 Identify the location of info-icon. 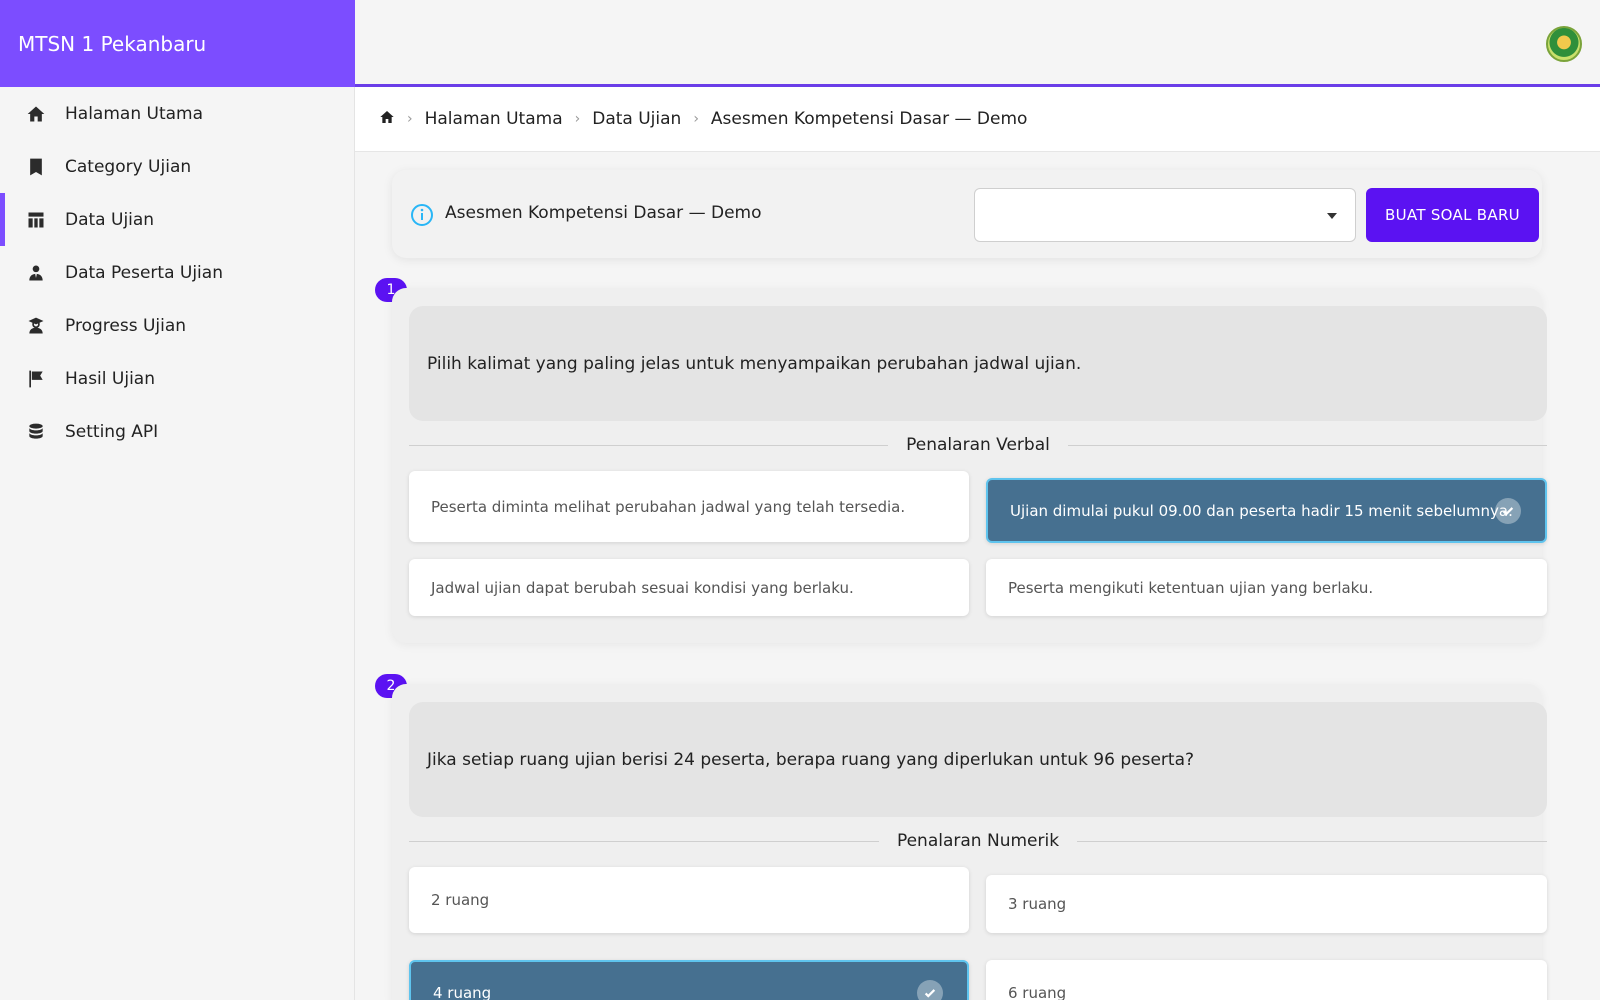
(422, 215).